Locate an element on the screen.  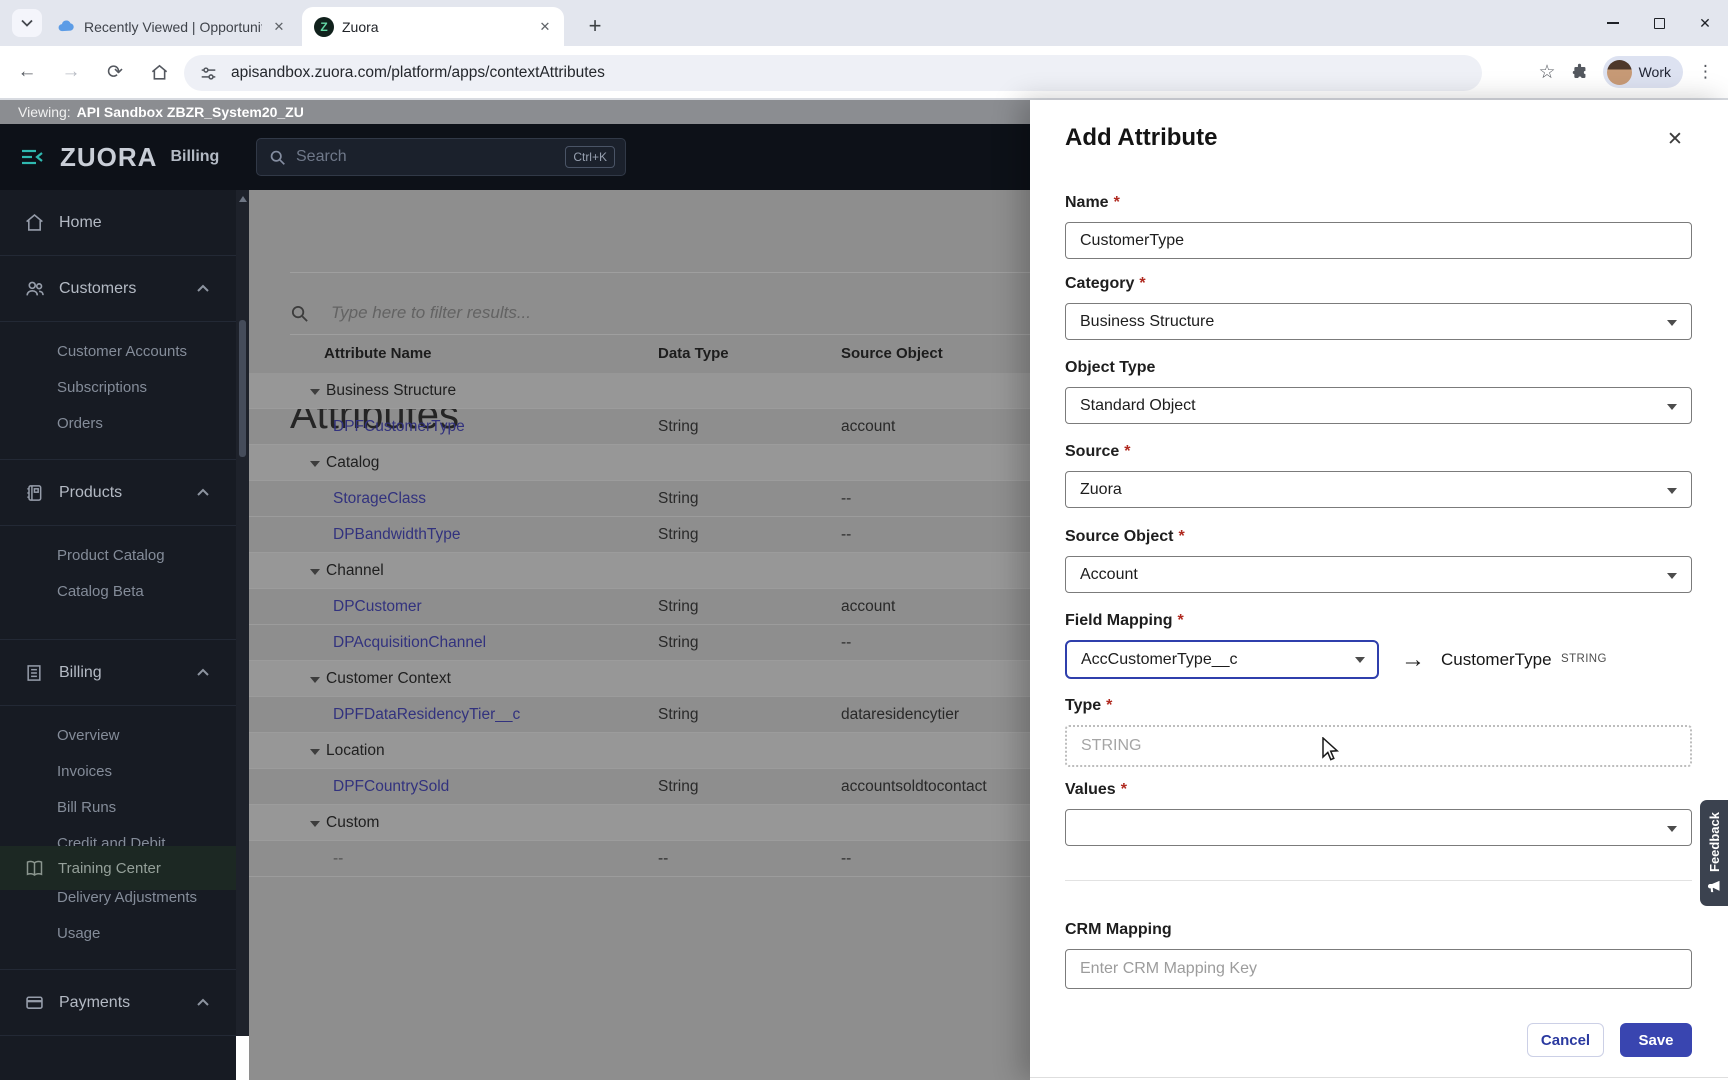
attribute-link: DPAcquisitionChannel is located at coordinates (409, 643).